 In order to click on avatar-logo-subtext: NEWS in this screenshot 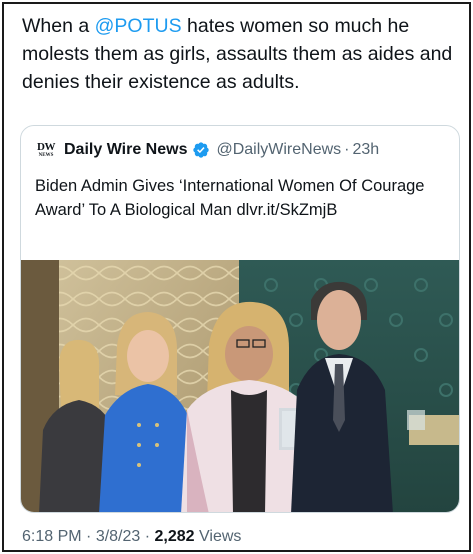, I will do `click(46, 155)`.